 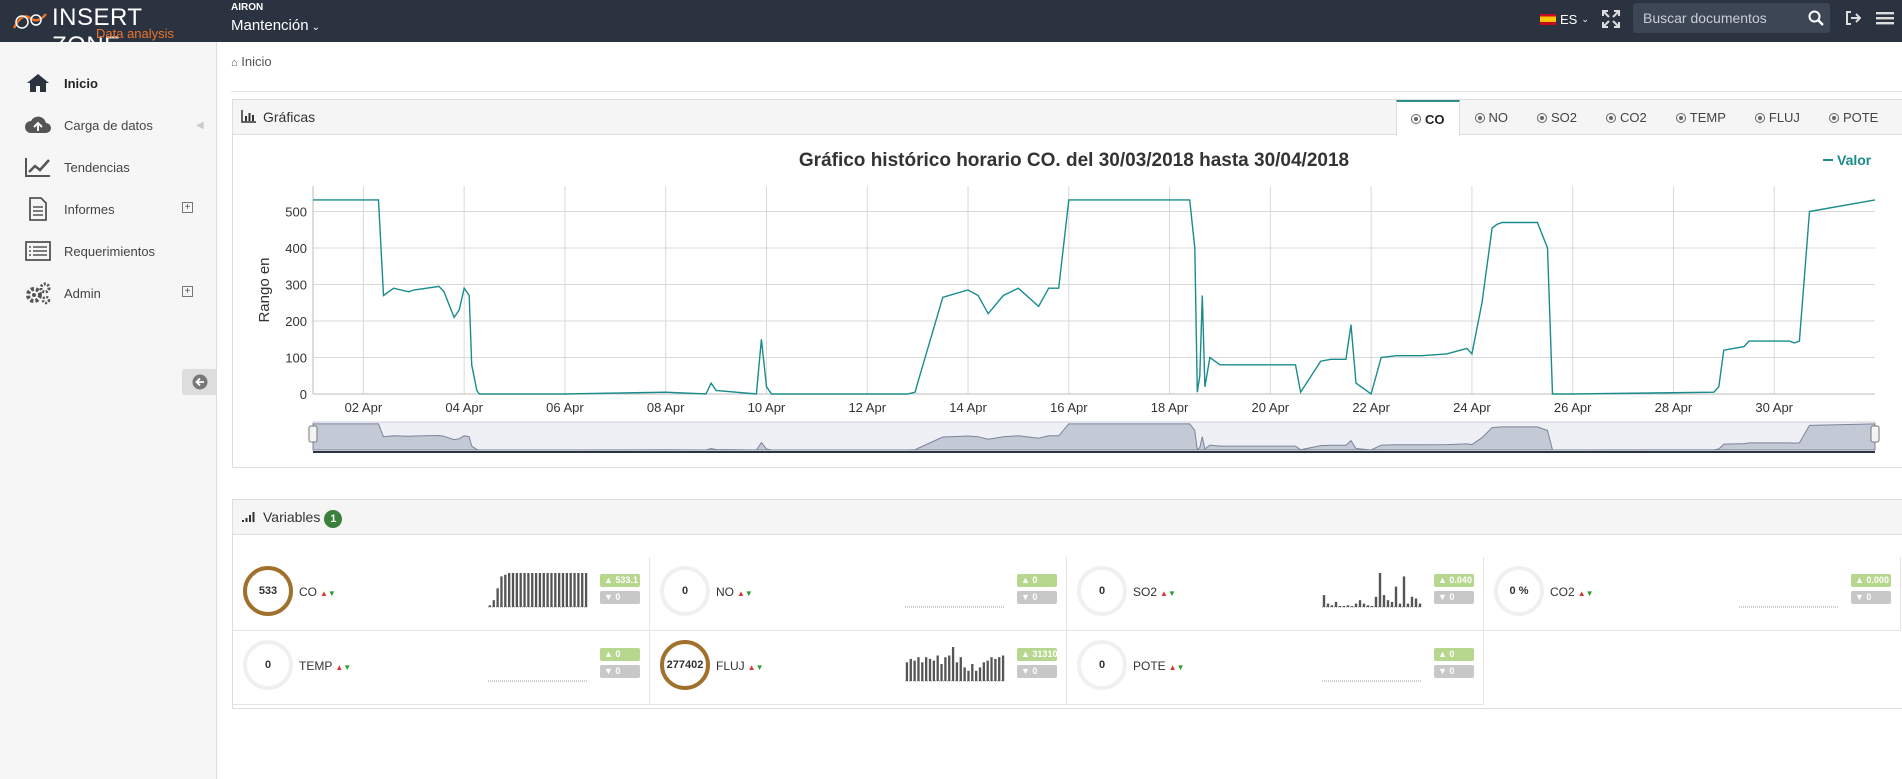 What do you see at coordinates (1626, 117) in the screenshot?
I see `tab-co2: CO2` at bounding box center [1626, 117].